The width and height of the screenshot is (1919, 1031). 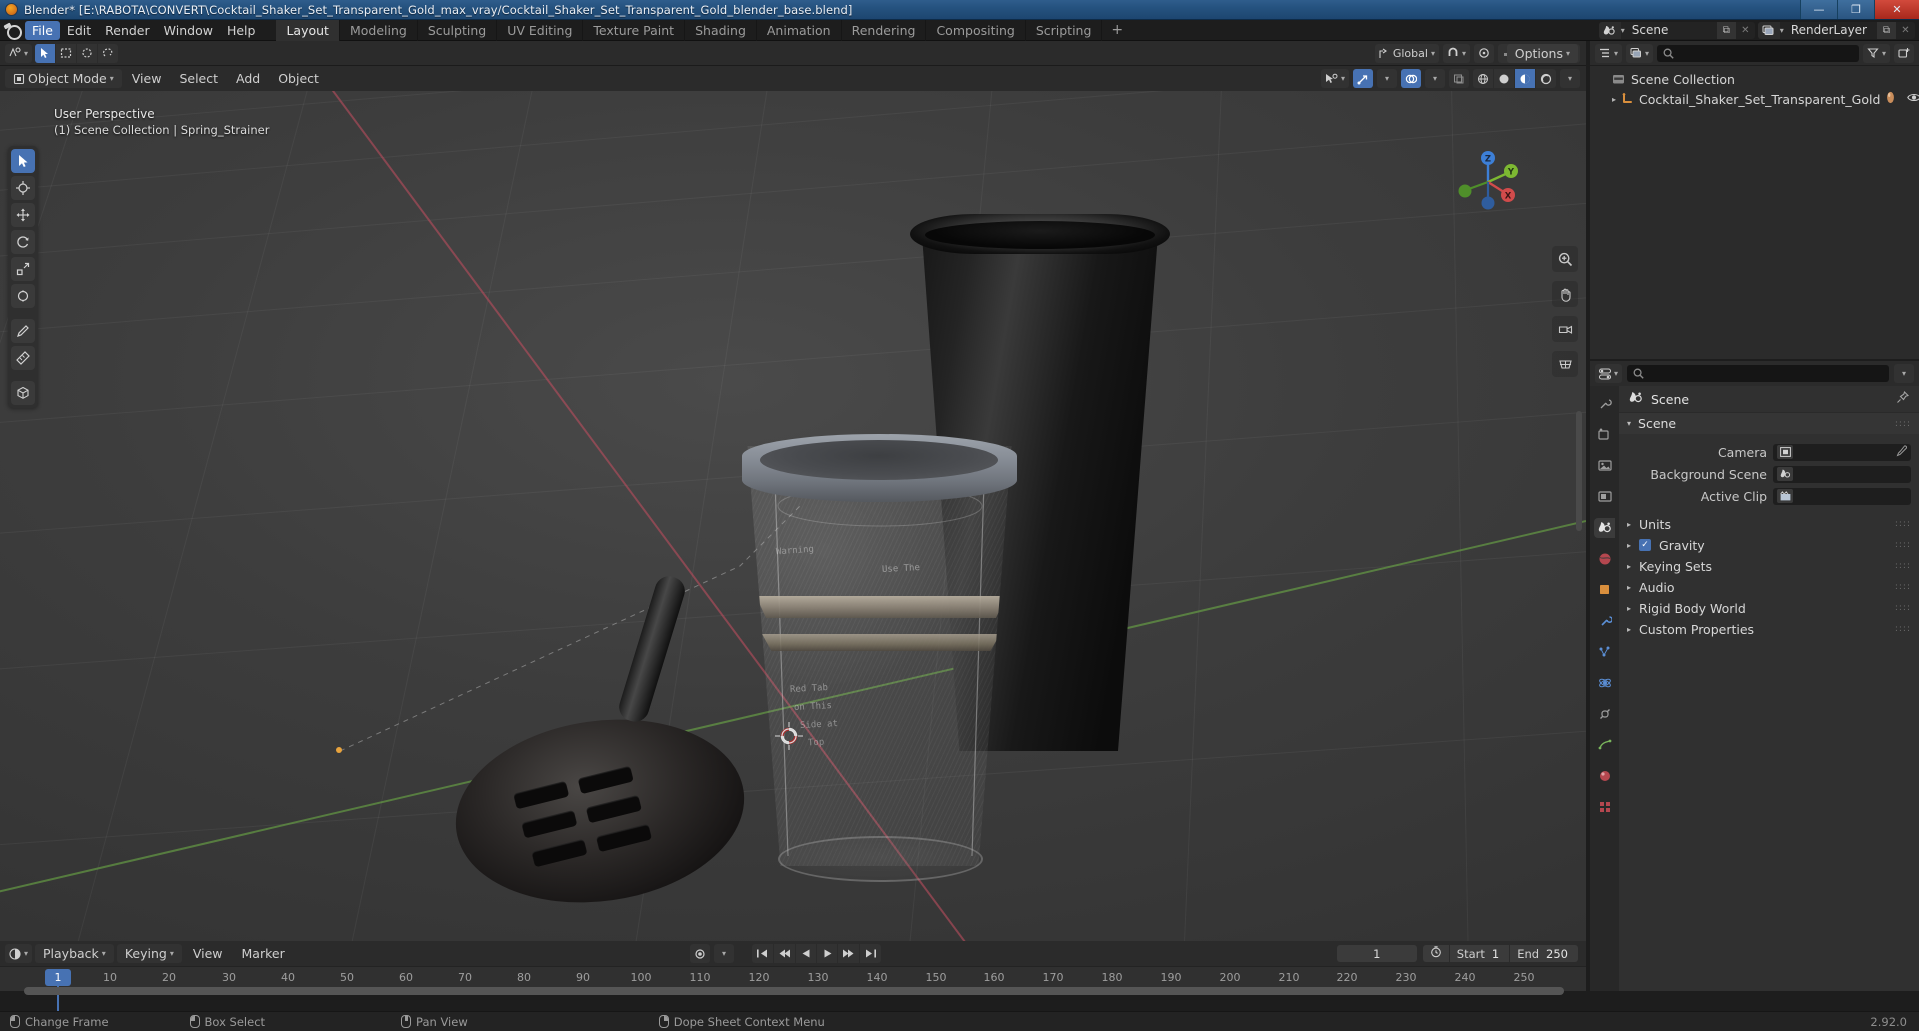 I want to click on camera-icon, so click(x=1565, y=329).